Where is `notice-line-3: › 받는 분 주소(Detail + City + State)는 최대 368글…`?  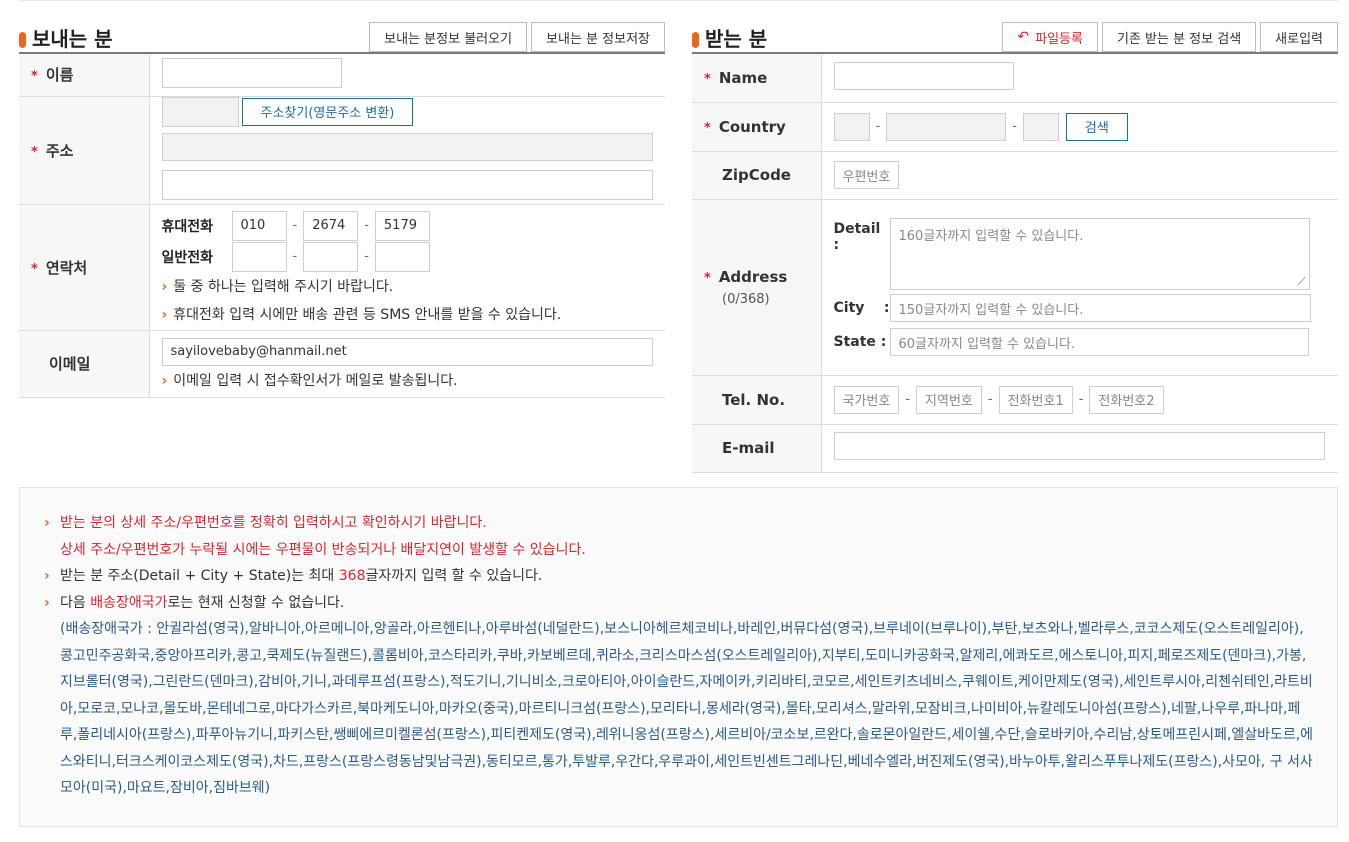 notice-line-3: › 받는 분 주소(Detail + City + State)는 최대 368글… is located at coordinates (293, 576).